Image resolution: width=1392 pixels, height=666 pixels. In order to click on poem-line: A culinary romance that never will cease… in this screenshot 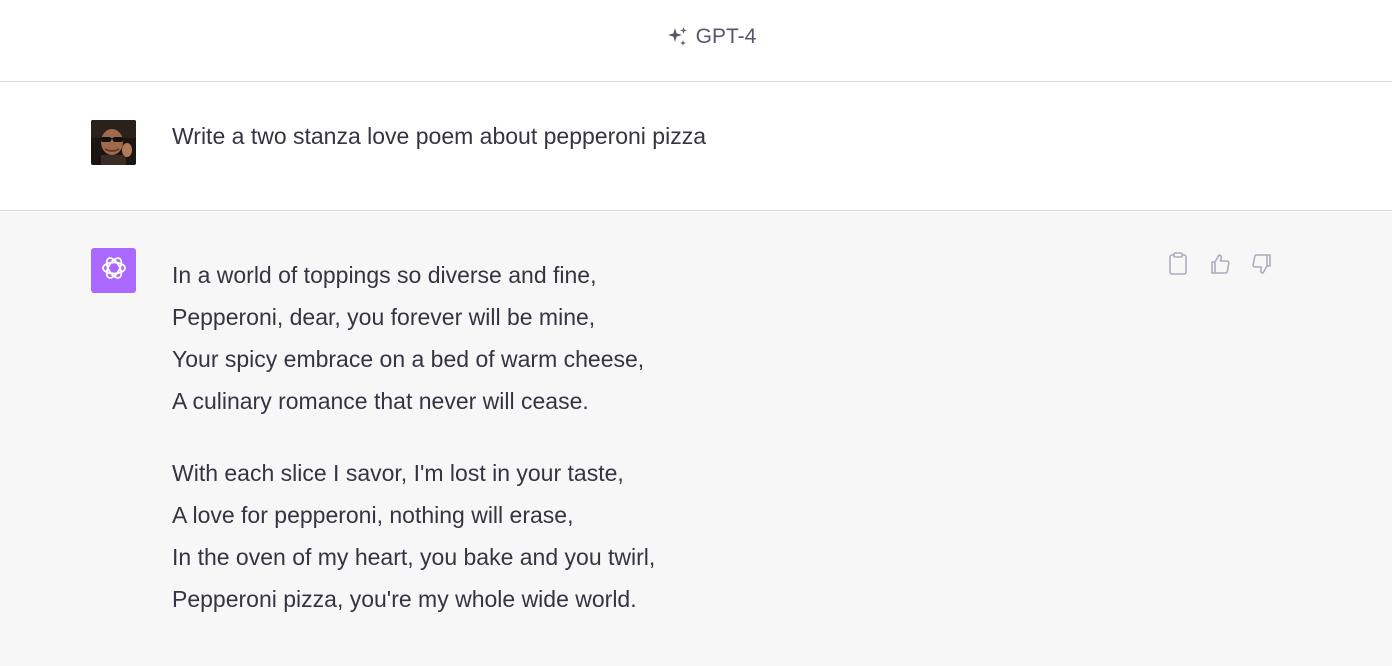, I will do `click(380, 401)`.